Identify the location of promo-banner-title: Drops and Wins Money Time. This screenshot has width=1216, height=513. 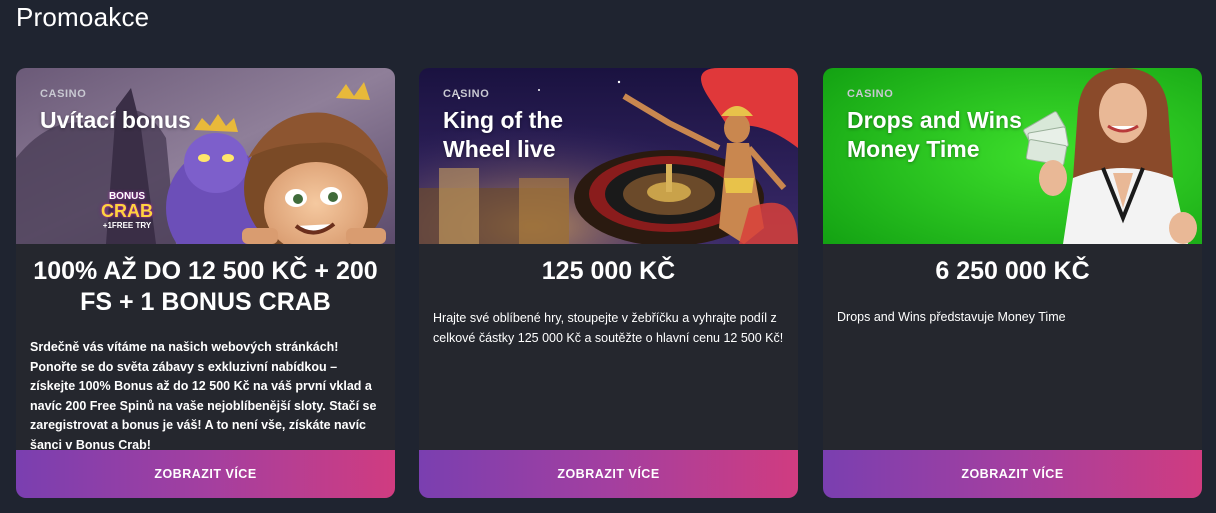
(934, 134).